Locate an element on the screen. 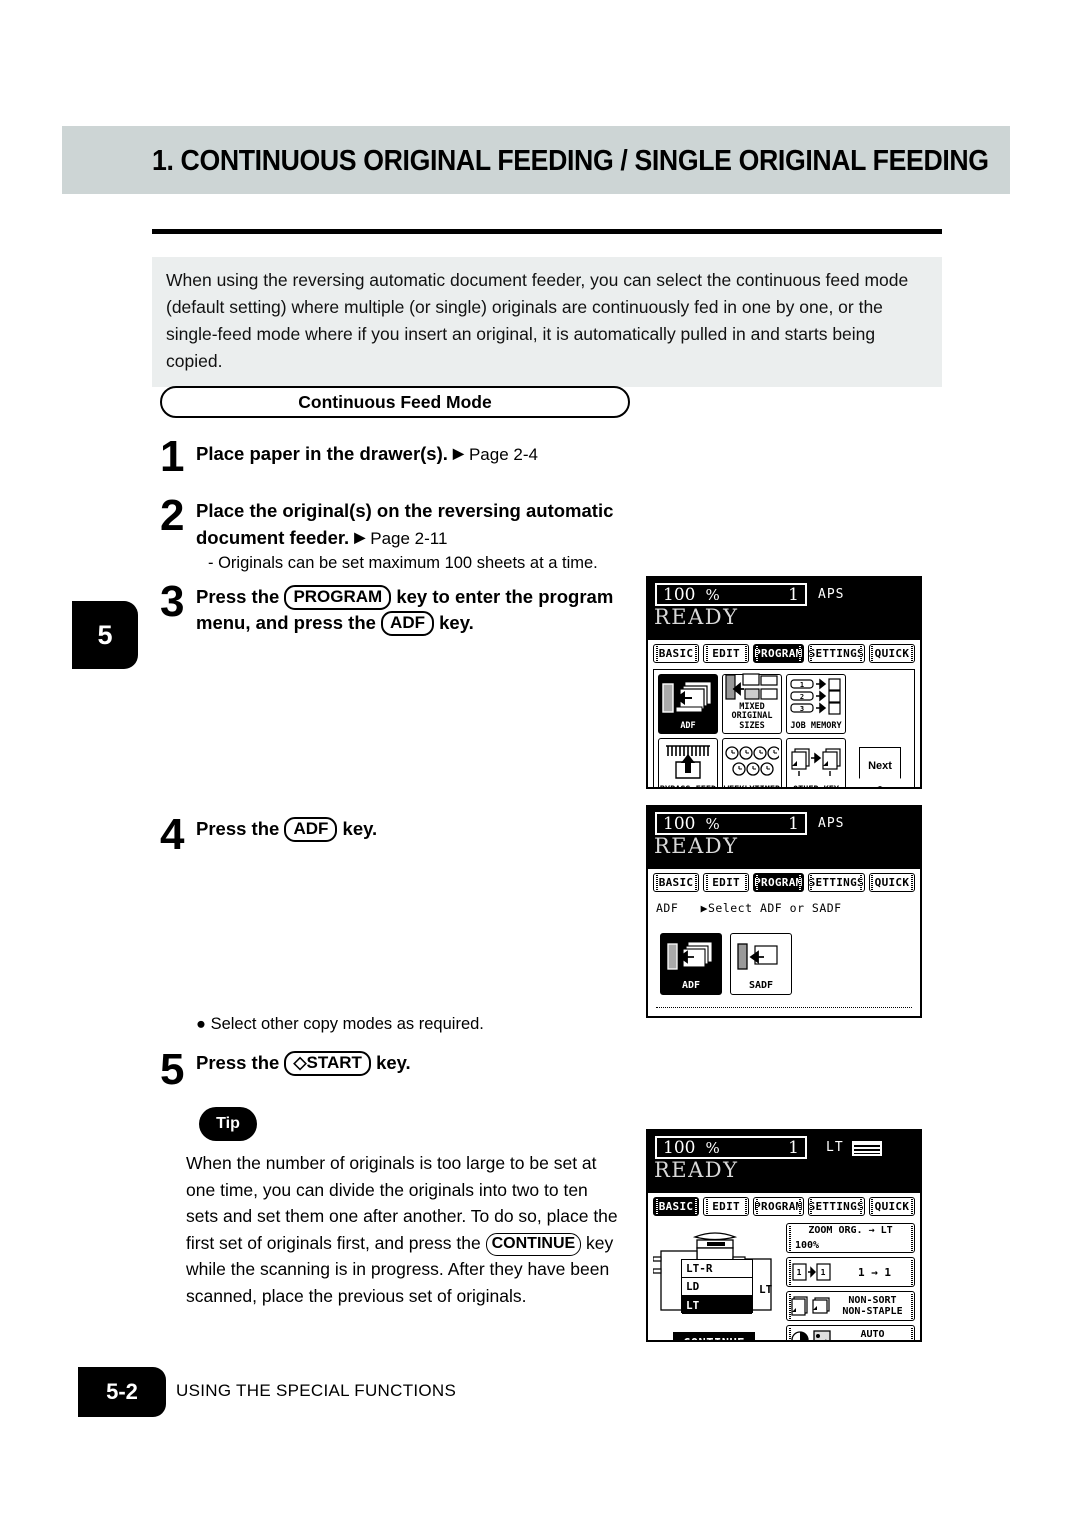 Image resolution: width=1080 pixels, height=1528 pixels. job-memory-label: JOB MEMORY is located at coordinates (816, 725).